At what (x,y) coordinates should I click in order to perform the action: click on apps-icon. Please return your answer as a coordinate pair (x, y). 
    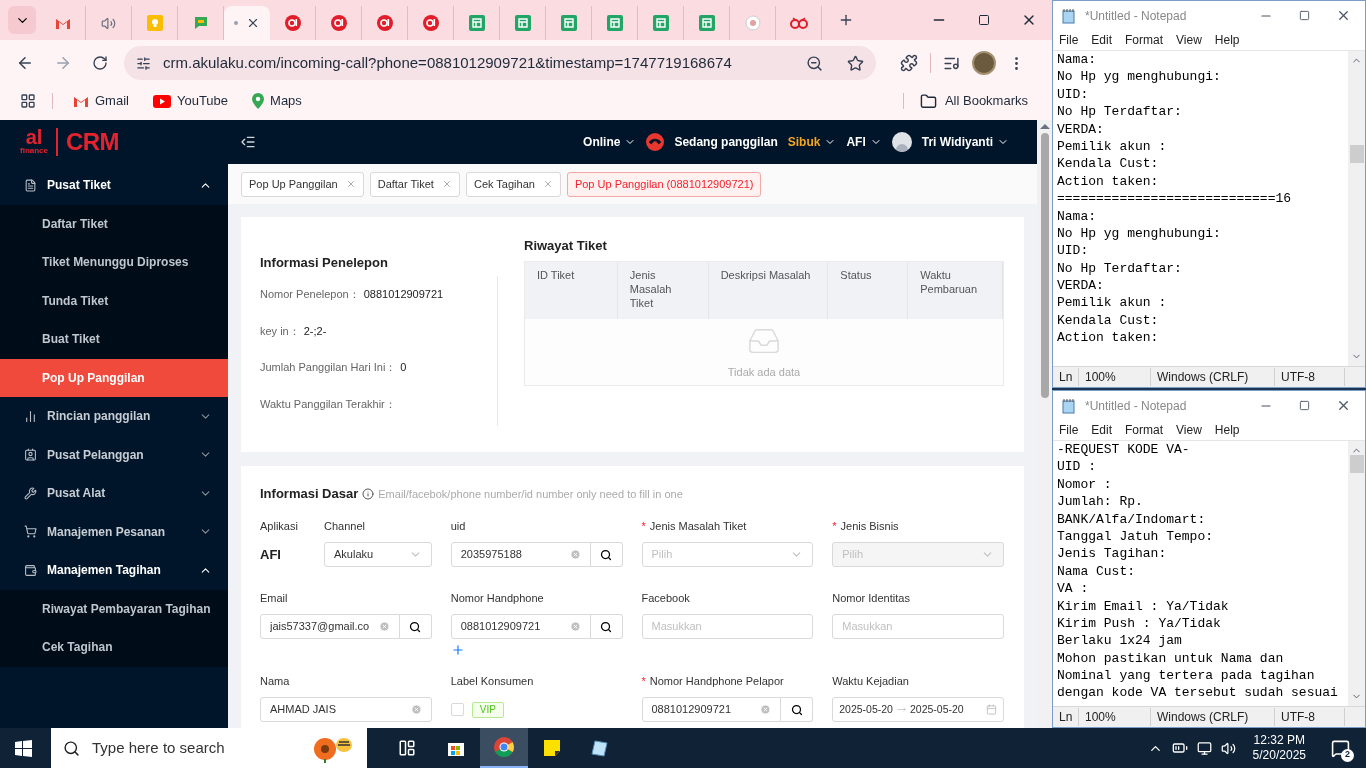
    Looking at the image, I should click on (28, 101).